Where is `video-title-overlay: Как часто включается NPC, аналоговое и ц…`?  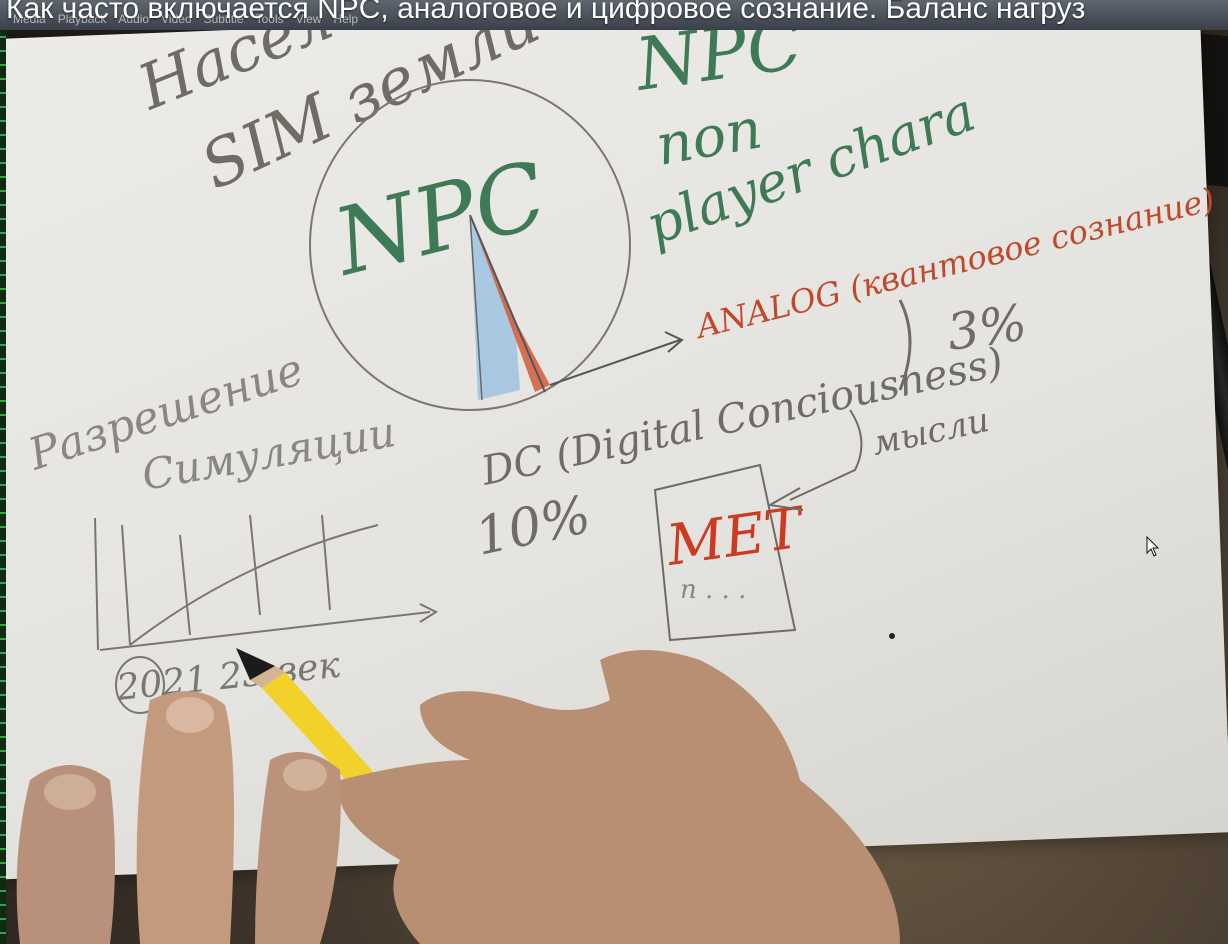 video-title-overlay: Как часто включается NPC, аналоговое и ц… is located at coordinates (546, 12).